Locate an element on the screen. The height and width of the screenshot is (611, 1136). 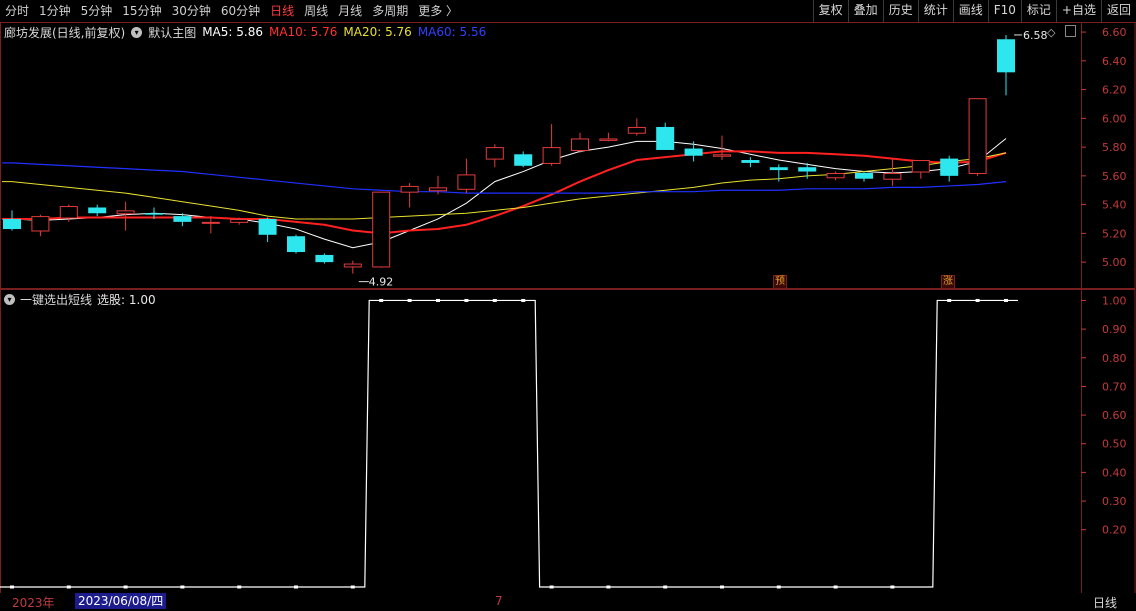
sub-y-tick-label: 0.40 is located at coordinates (1114, 472).